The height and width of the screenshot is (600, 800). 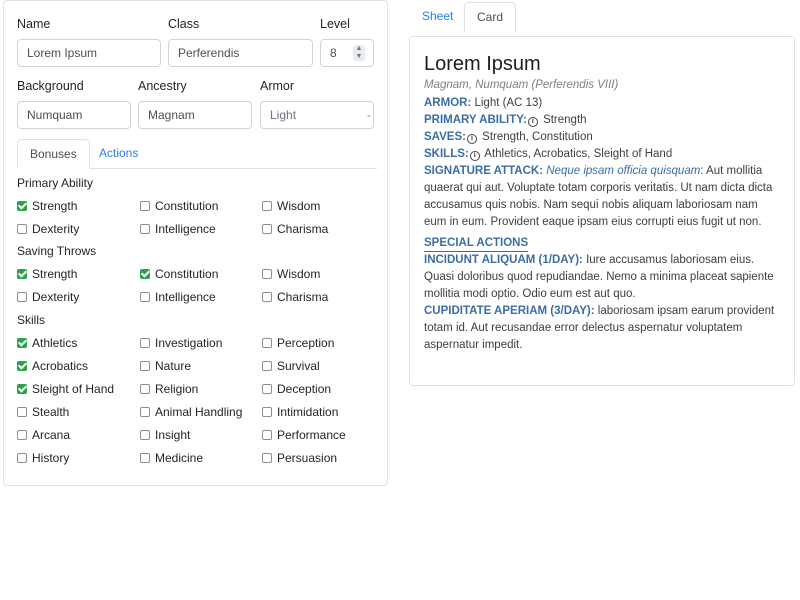 I want to click on option-label: Stealth, so click(x=51, y=412).